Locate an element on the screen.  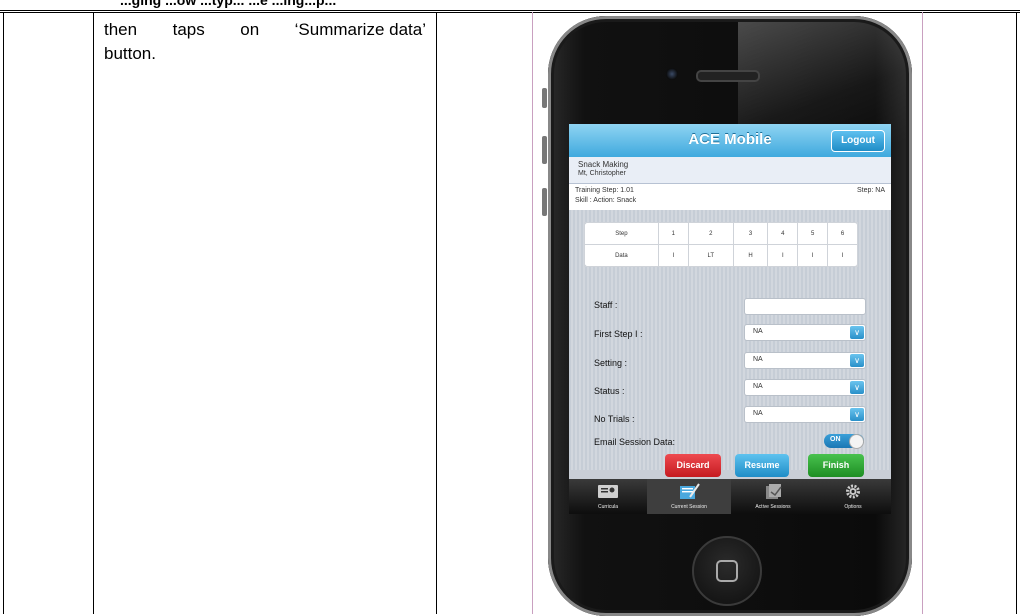
table-cell: 3 is located at coordinates (750, 233).